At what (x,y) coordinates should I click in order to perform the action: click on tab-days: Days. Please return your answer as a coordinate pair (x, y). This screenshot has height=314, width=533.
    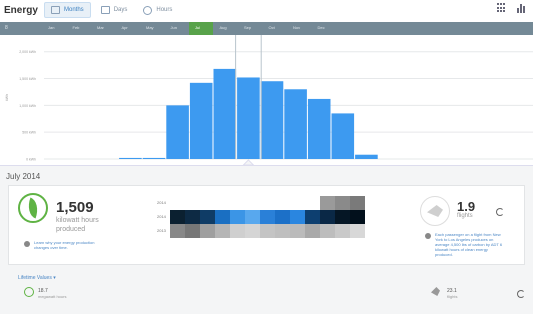
    Looking at the image, I should click on (114, 10).